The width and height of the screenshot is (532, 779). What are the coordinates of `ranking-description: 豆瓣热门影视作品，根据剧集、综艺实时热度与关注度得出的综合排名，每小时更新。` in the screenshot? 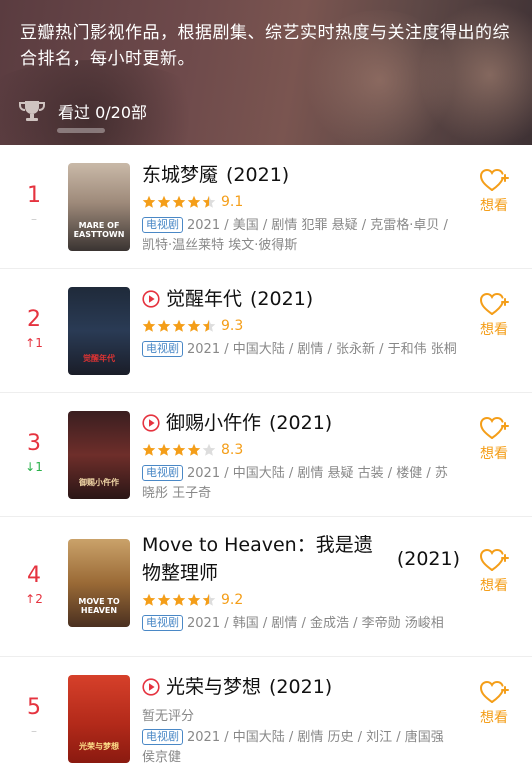 It's located at (265, 46).